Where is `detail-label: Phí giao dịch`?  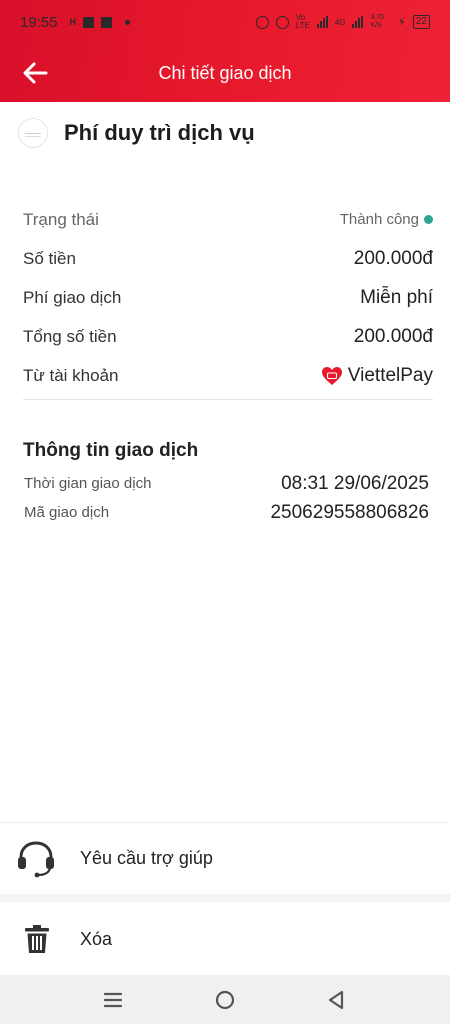
detail-label: Phí giao dịch is located at coordinates (72, 297).